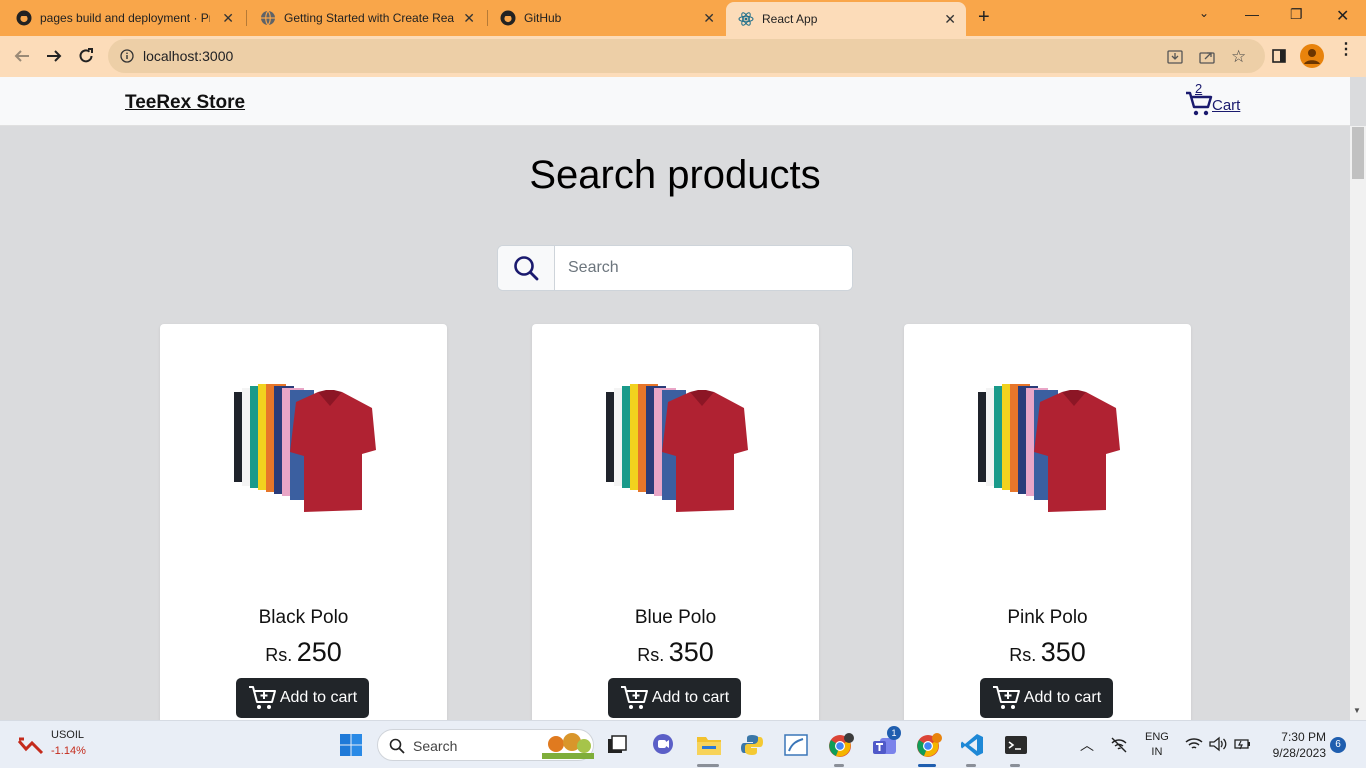 This screenshot has height=768, width=1366. I want to click on search-button, so click(526, 268).